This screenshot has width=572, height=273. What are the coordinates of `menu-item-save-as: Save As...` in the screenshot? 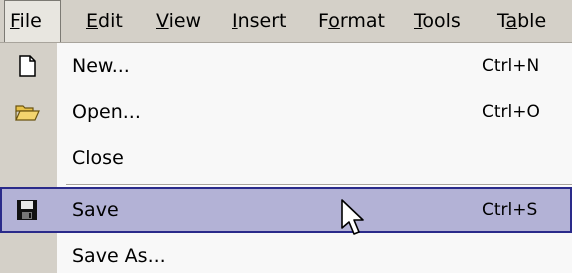 It's located at (286, 253).